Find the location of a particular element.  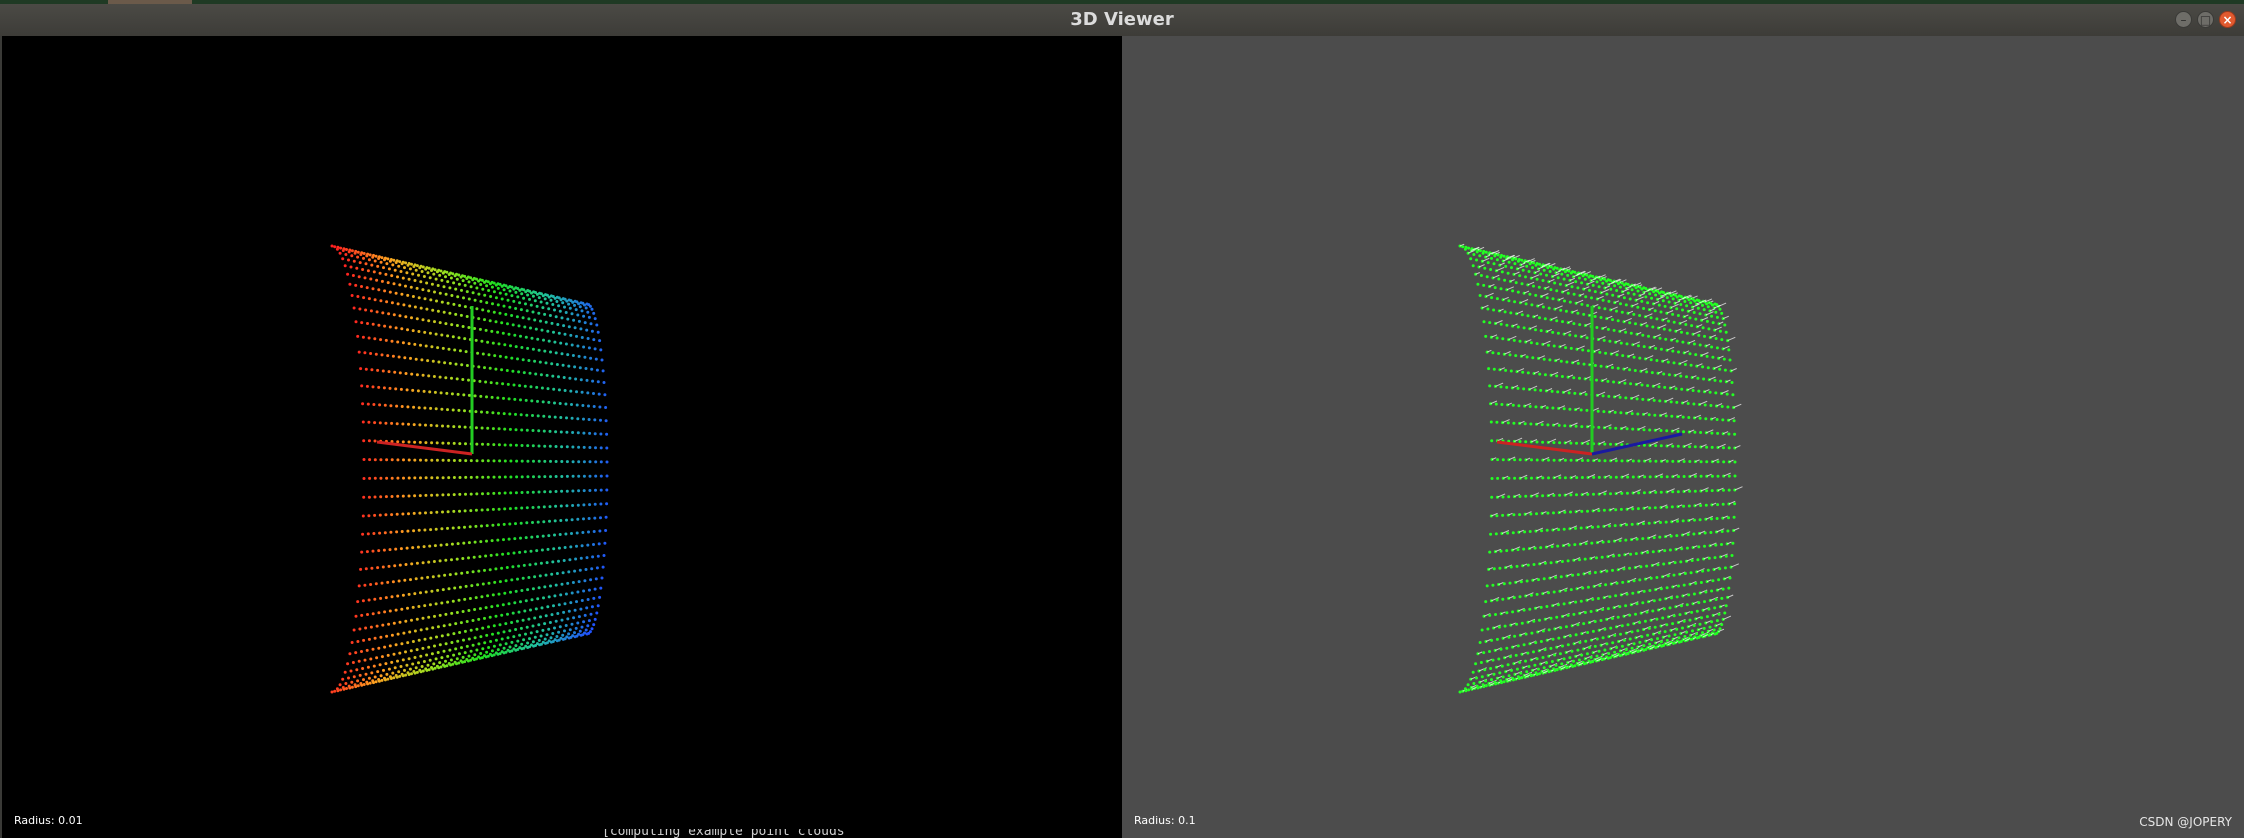

terminal-peek: [computing example point clouds is located at coordinates (792, 833).